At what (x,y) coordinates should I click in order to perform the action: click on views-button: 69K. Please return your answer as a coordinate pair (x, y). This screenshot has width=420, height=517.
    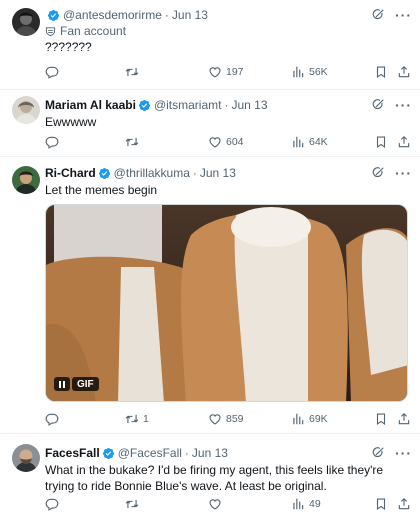
    Looking at the image, I should click on (309, 419).